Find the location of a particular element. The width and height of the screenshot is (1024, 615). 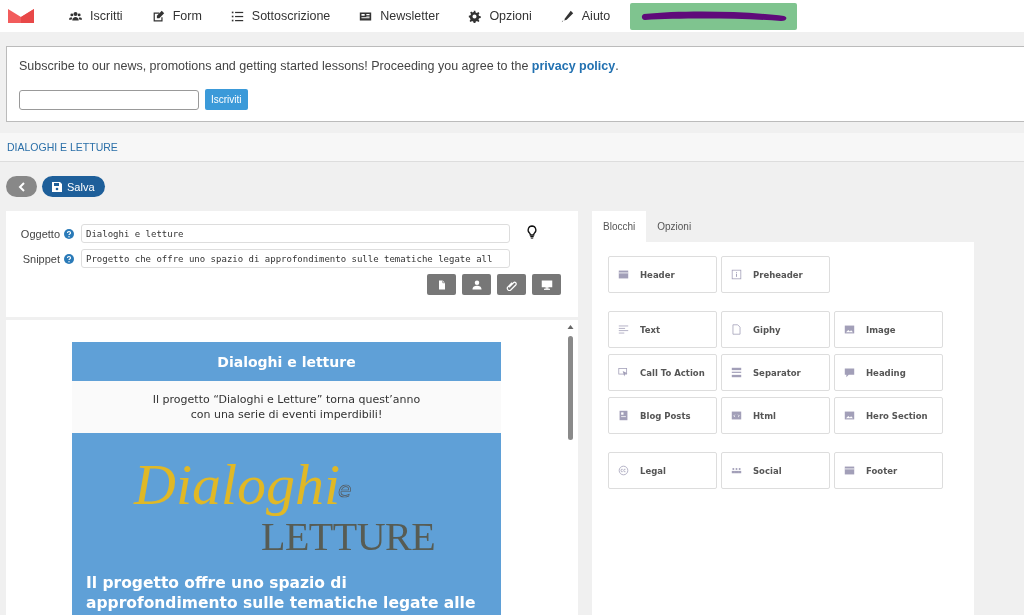

text-field: Progetto che offre uno spazio di approfondimento sulle tematiche legate all is located at coordinates (295, 258).